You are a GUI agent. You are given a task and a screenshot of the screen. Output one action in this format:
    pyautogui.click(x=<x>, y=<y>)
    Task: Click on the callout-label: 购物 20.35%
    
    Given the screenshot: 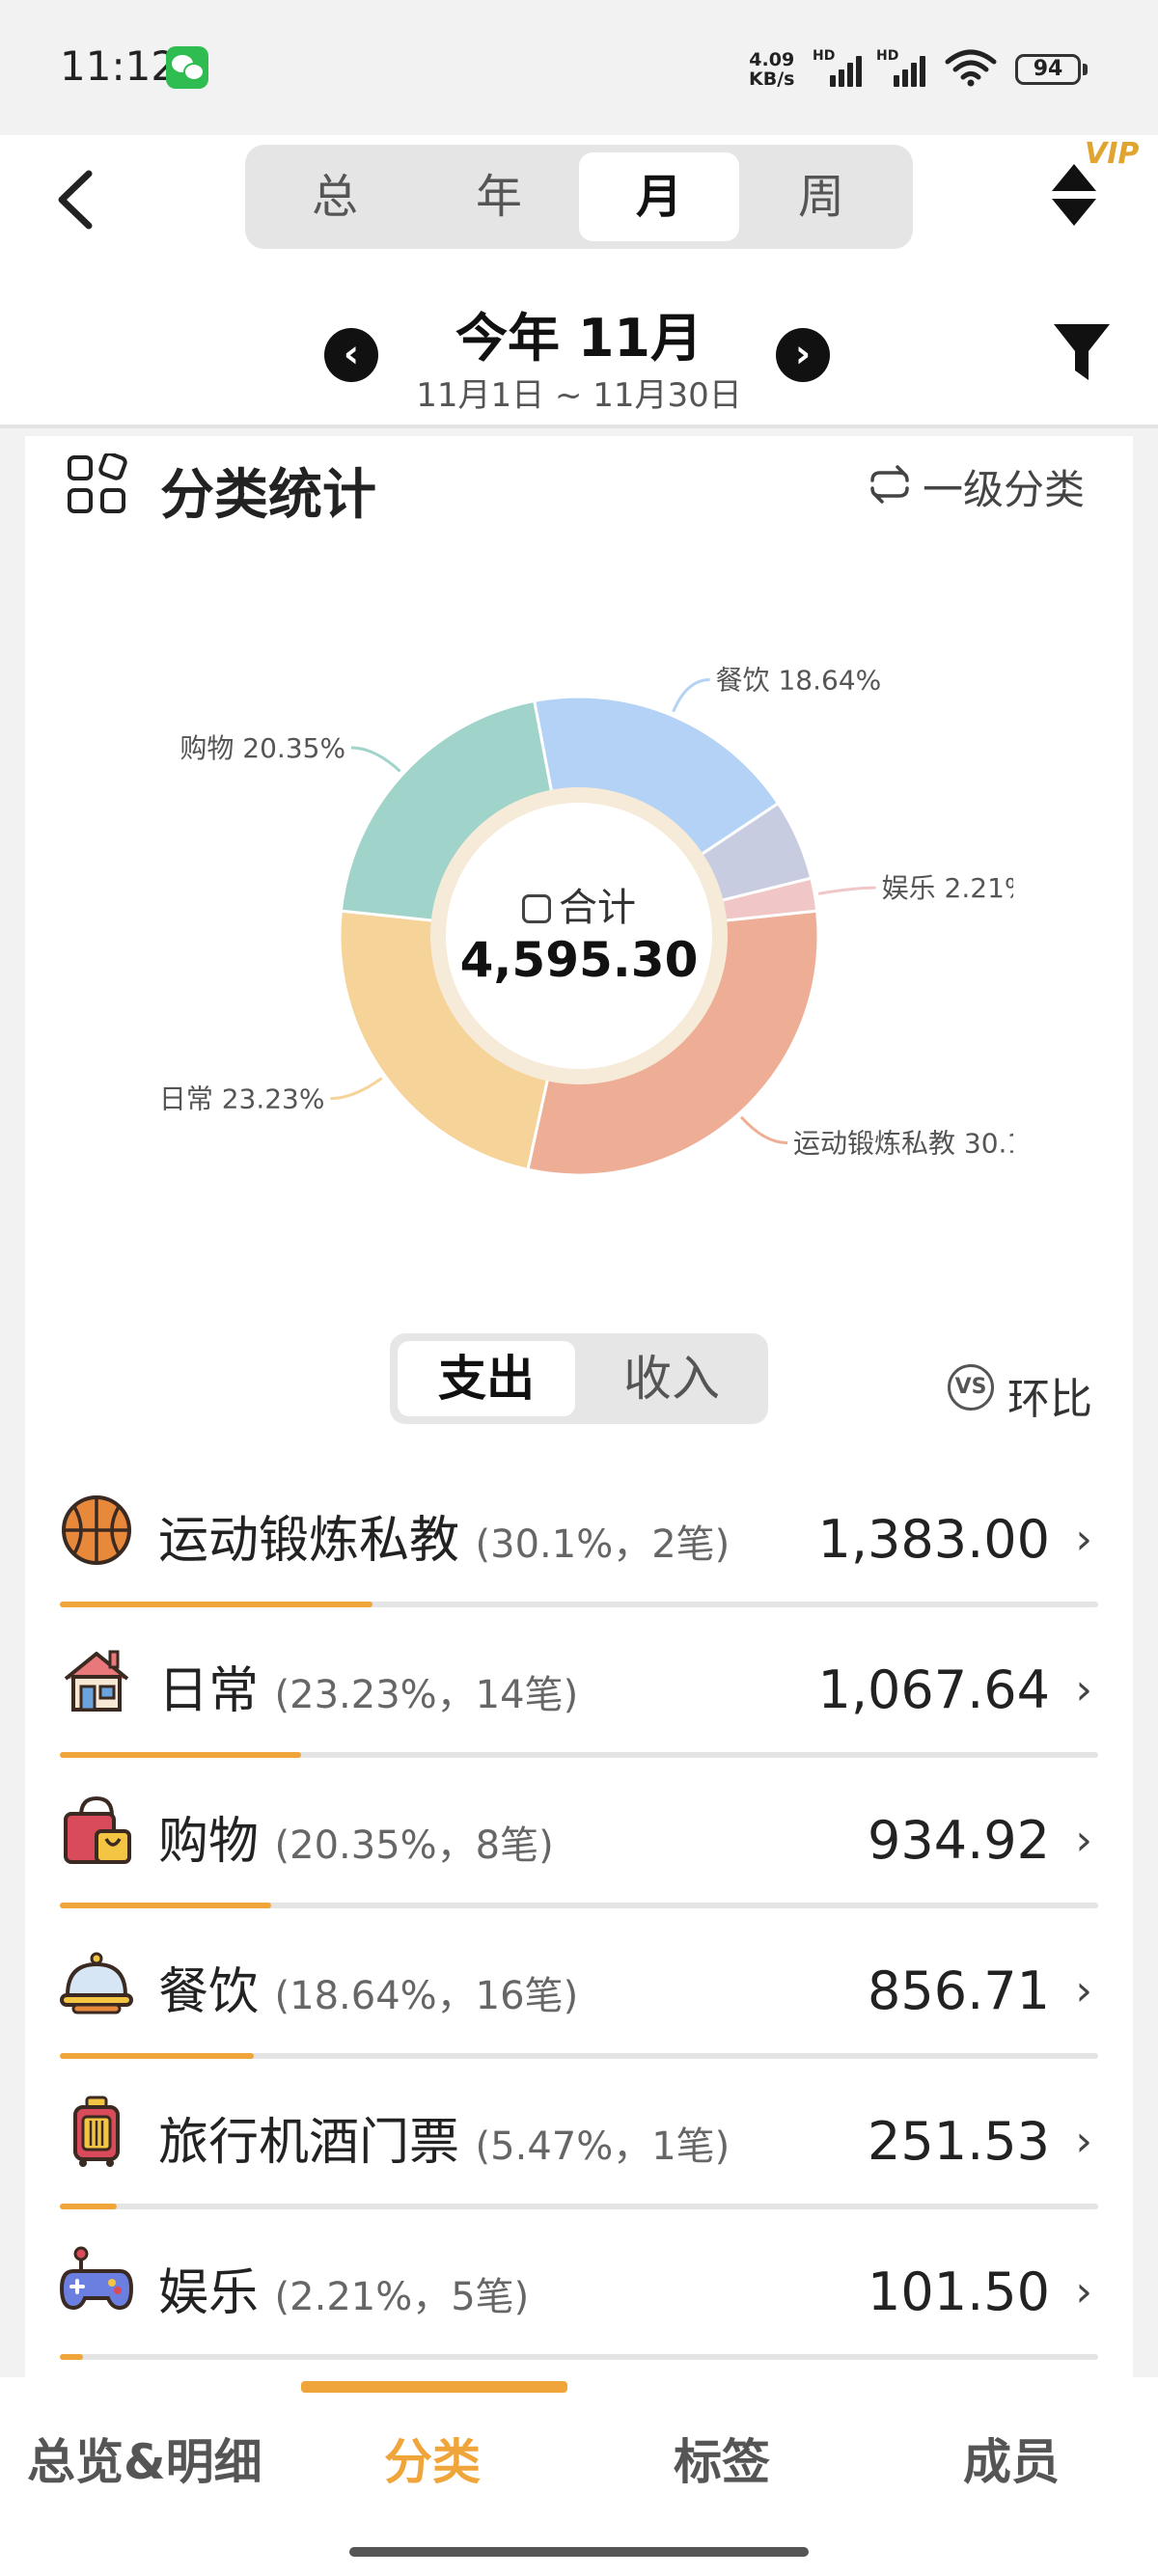 What is the action you would take?
    pyautogui.click(x=262, y=748)
    